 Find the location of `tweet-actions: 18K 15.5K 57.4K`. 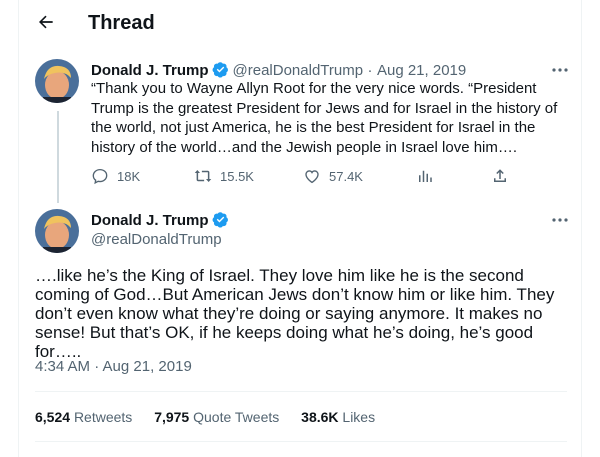

tweet-actions: 18K 15.5K 57.4K is located at coordinates (306, 177).